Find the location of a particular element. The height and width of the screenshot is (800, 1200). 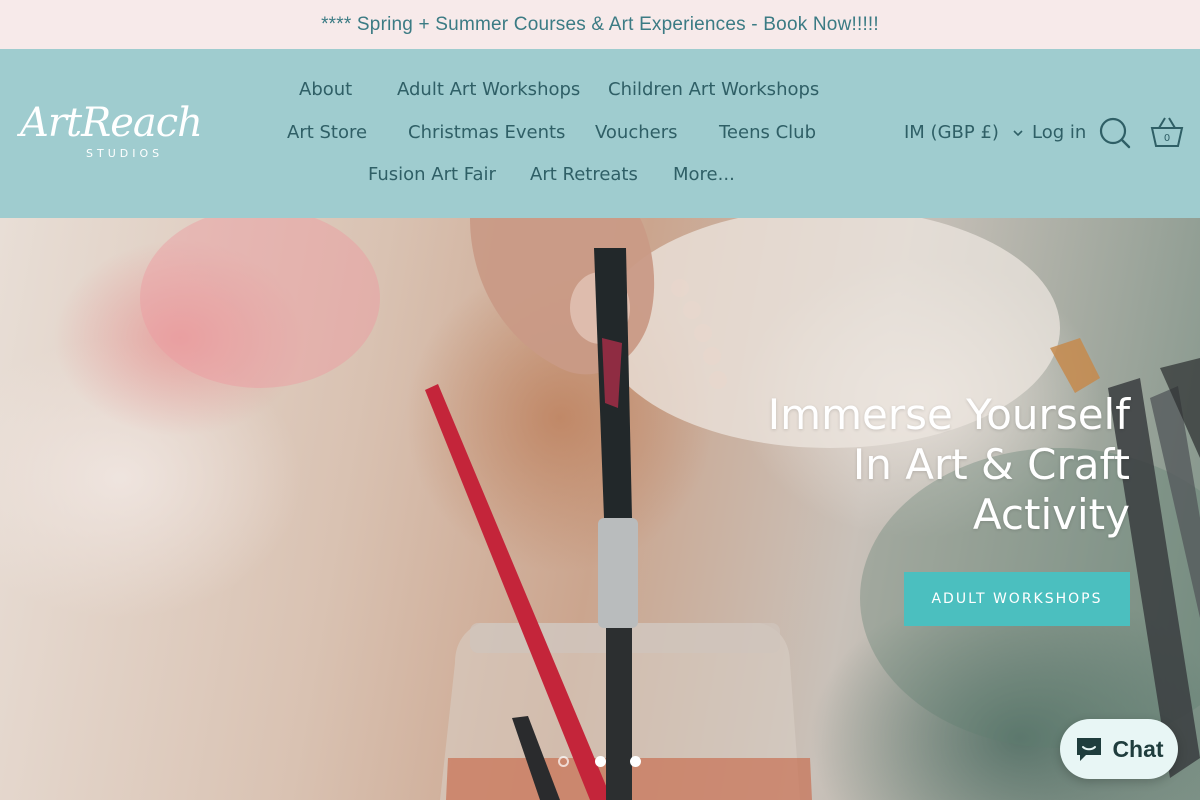

hero-heading-line-3: Activity is located at coordinates (1051, 514).